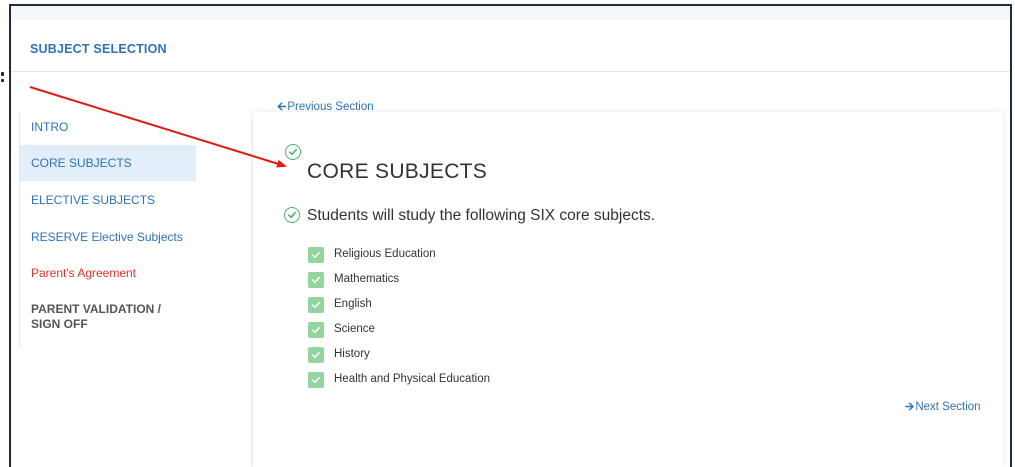  Describe the element at coordinates (108, 128) in the screenshot. I see `sidebar-item-intro: INTRO` at that location.